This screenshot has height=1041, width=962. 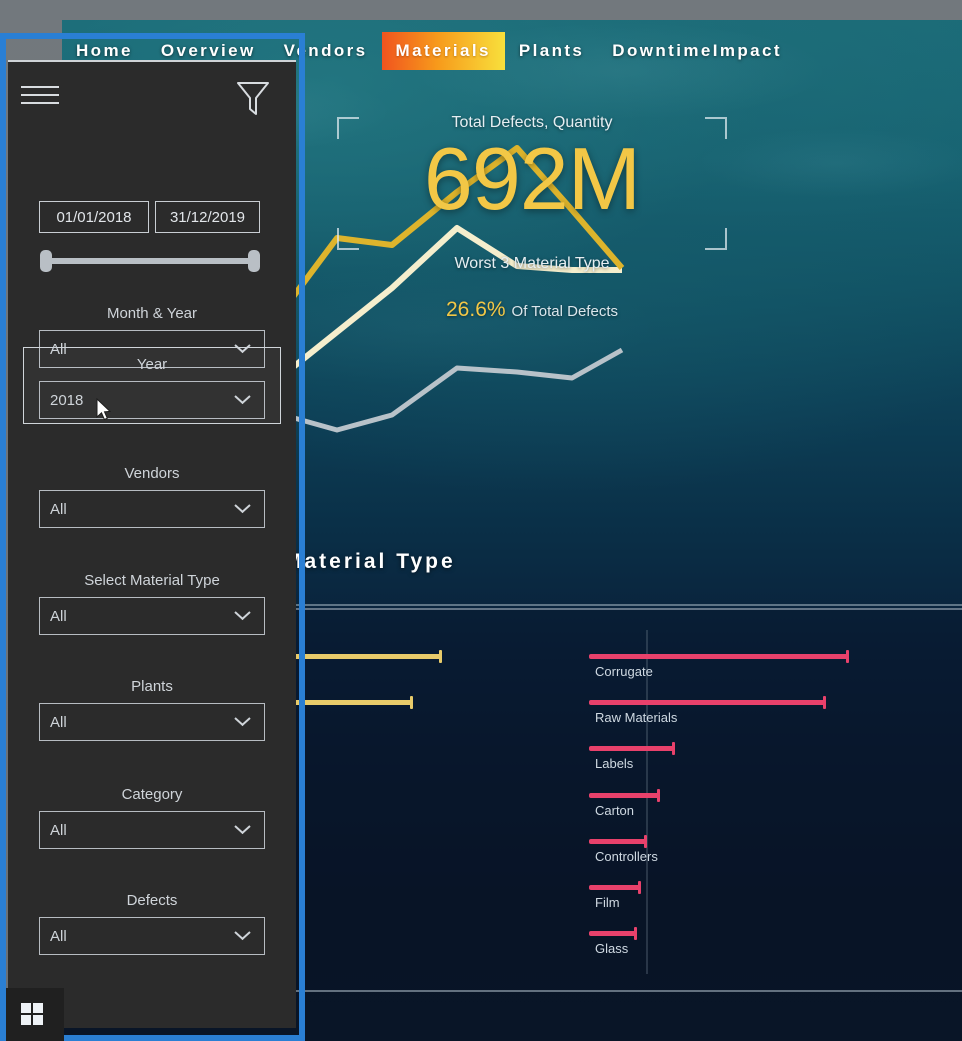 What do you see at coordinates (152, 830) in the screenshot?
I see `category-select: All` at bounding box center [152, 830].